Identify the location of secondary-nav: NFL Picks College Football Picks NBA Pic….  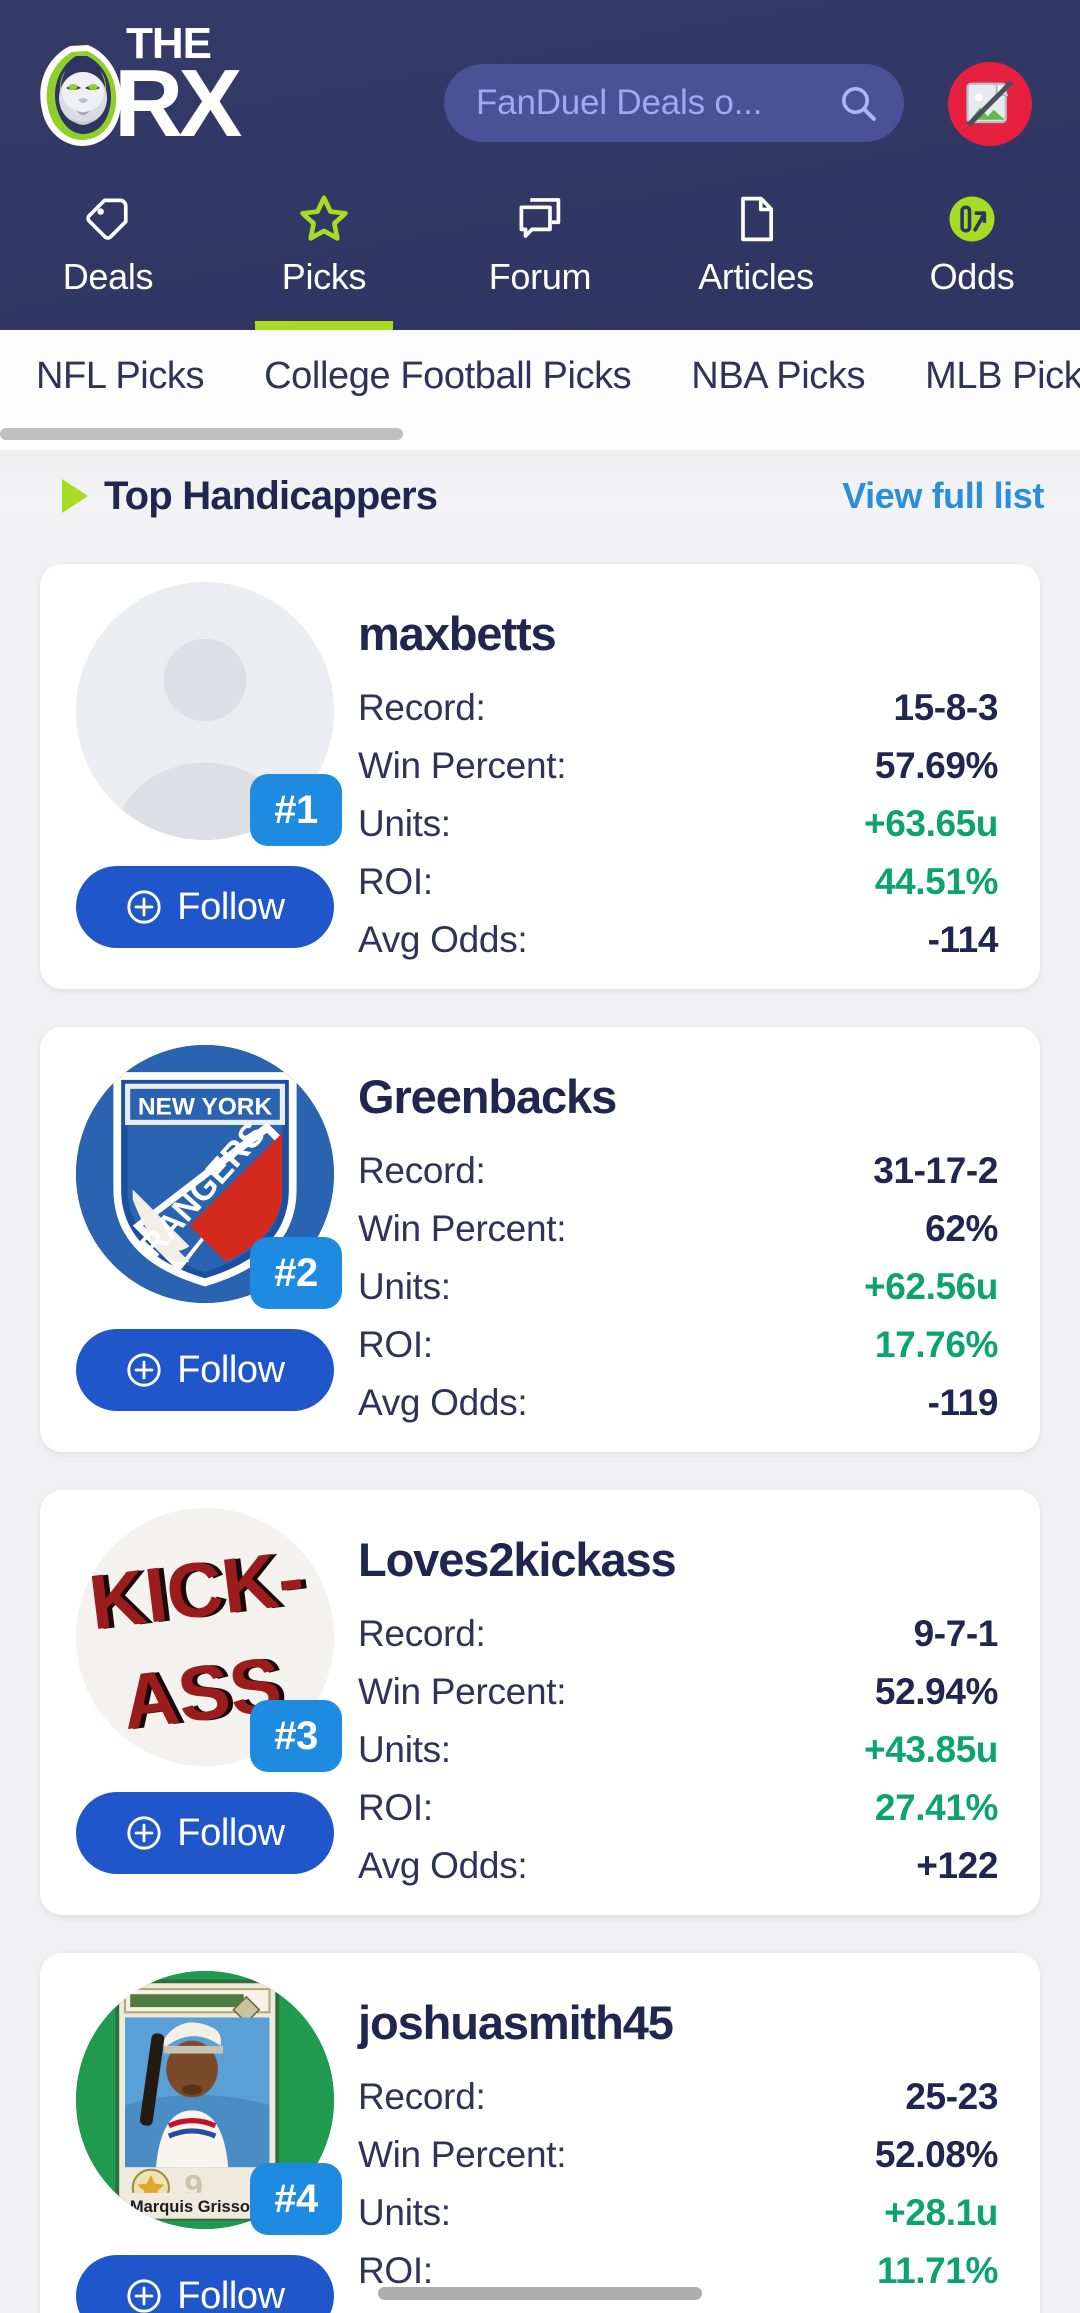
(540, 390).